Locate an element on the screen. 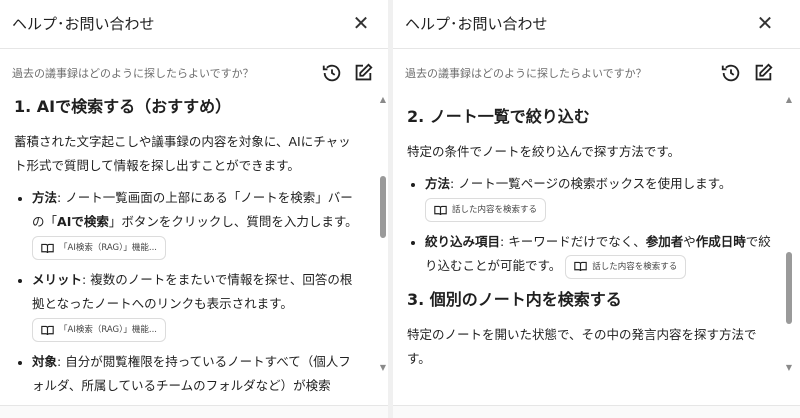 This screenshot has width=800, height=418. item-text: 」ボタンをクリックし、質問を入力します。 is located at coordinates (233, 221).